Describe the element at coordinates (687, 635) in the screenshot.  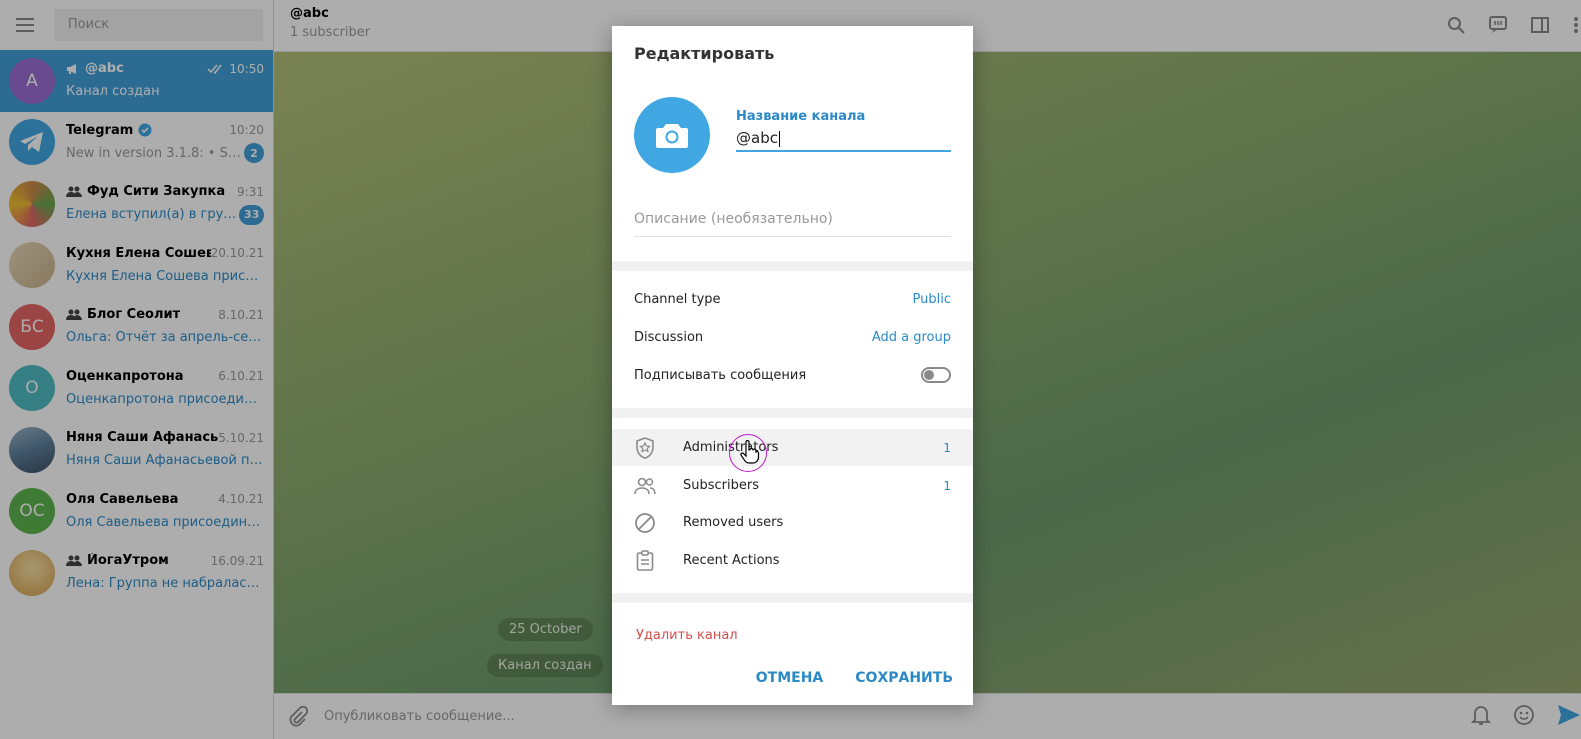
I see `delete-channel-button: Удалить канал` at that location.